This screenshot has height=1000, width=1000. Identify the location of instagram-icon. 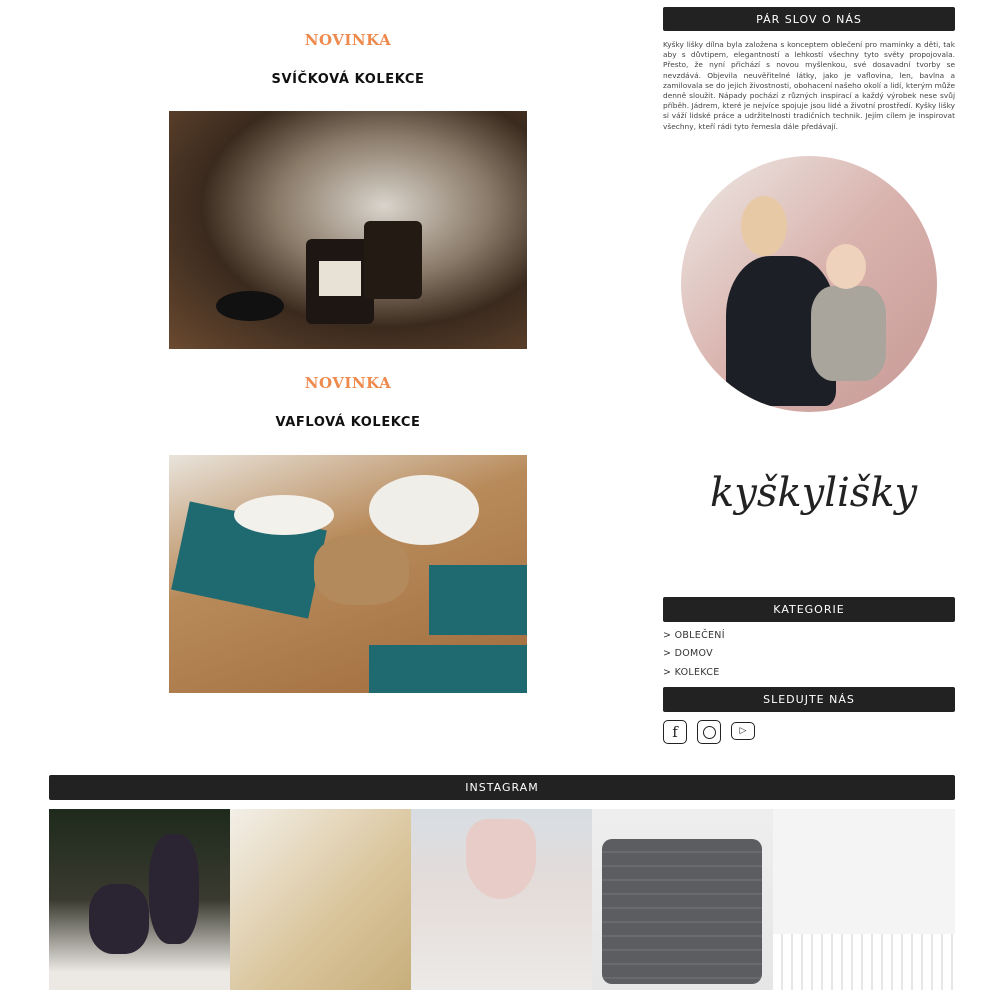
(709, 732).